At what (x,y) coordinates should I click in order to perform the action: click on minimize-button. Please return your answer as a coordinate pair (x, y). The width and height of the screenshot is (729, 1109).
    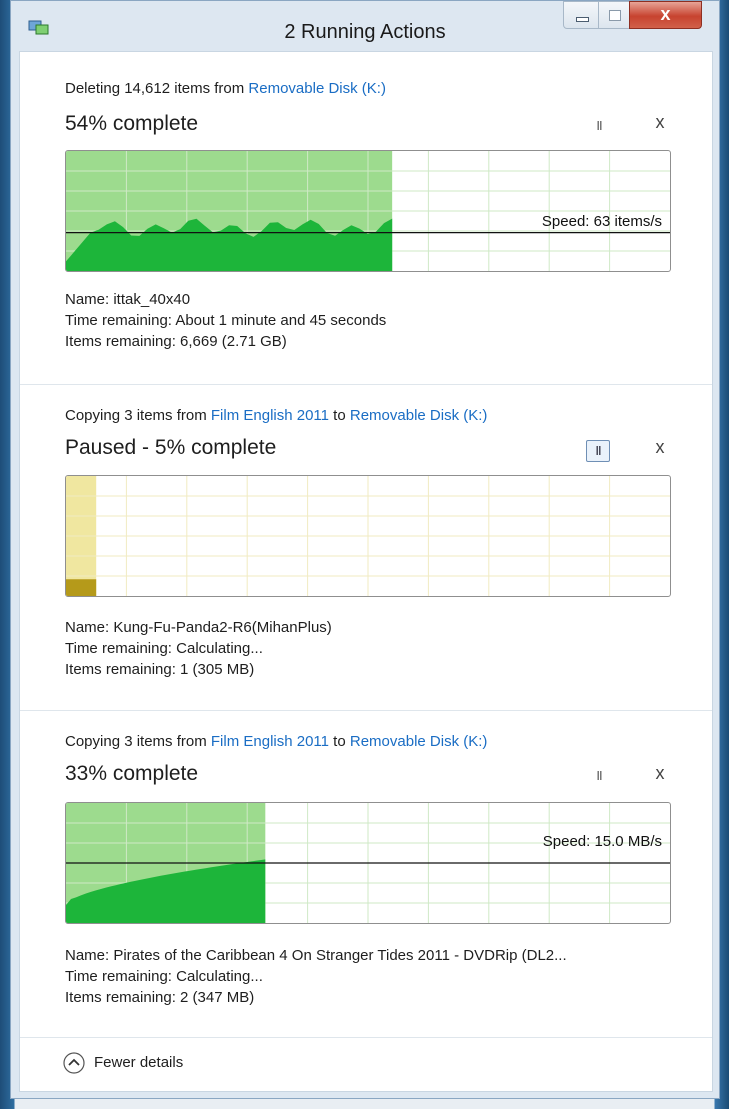
    Looking at the image, I should click on (581, 15).